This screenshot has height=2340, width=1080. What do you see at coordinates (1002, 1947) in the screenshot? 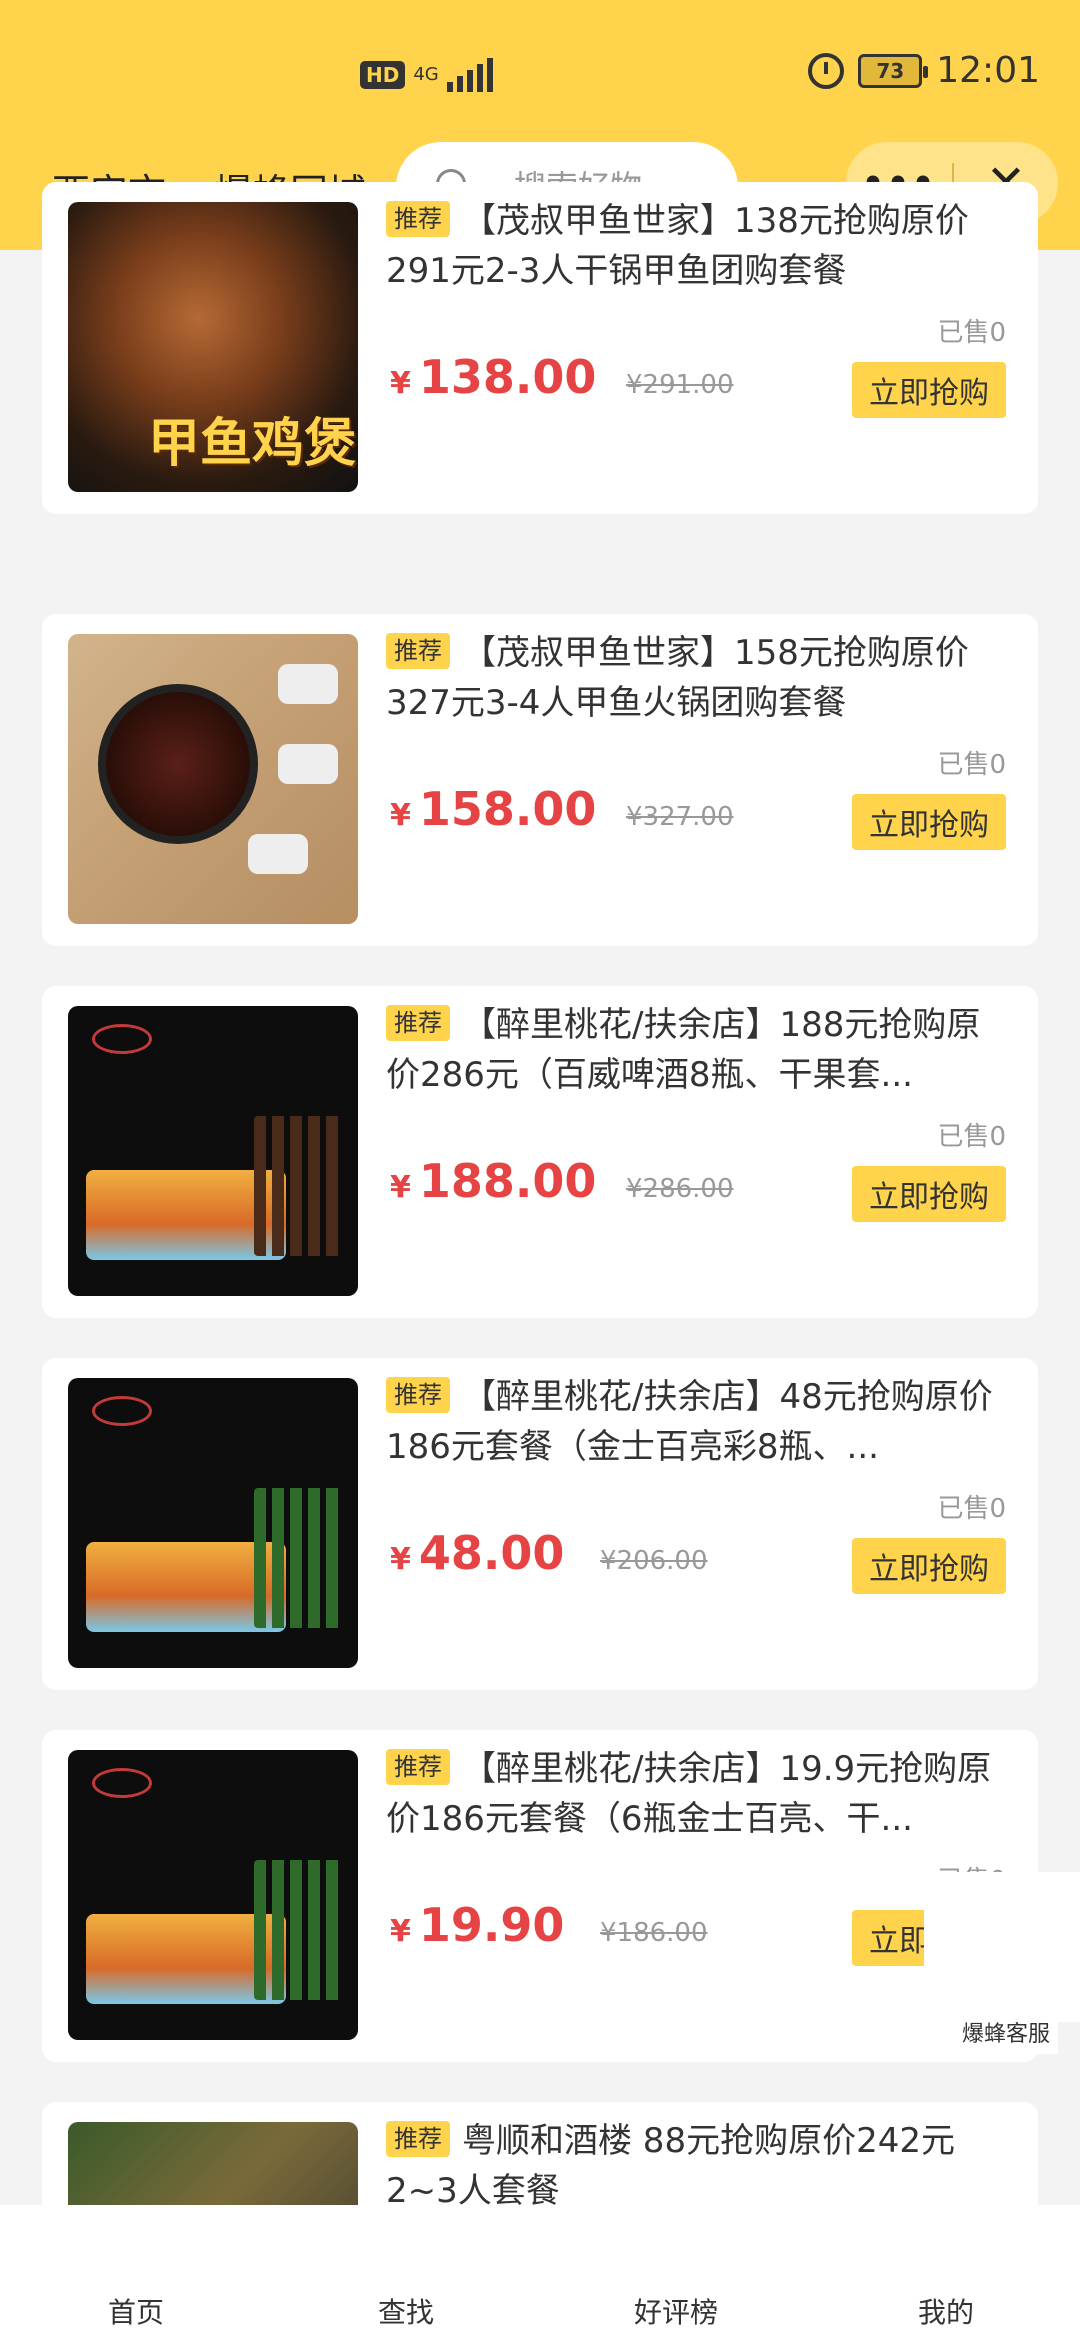
I see `service-float-bg` at bounding box center [1002, 1947].